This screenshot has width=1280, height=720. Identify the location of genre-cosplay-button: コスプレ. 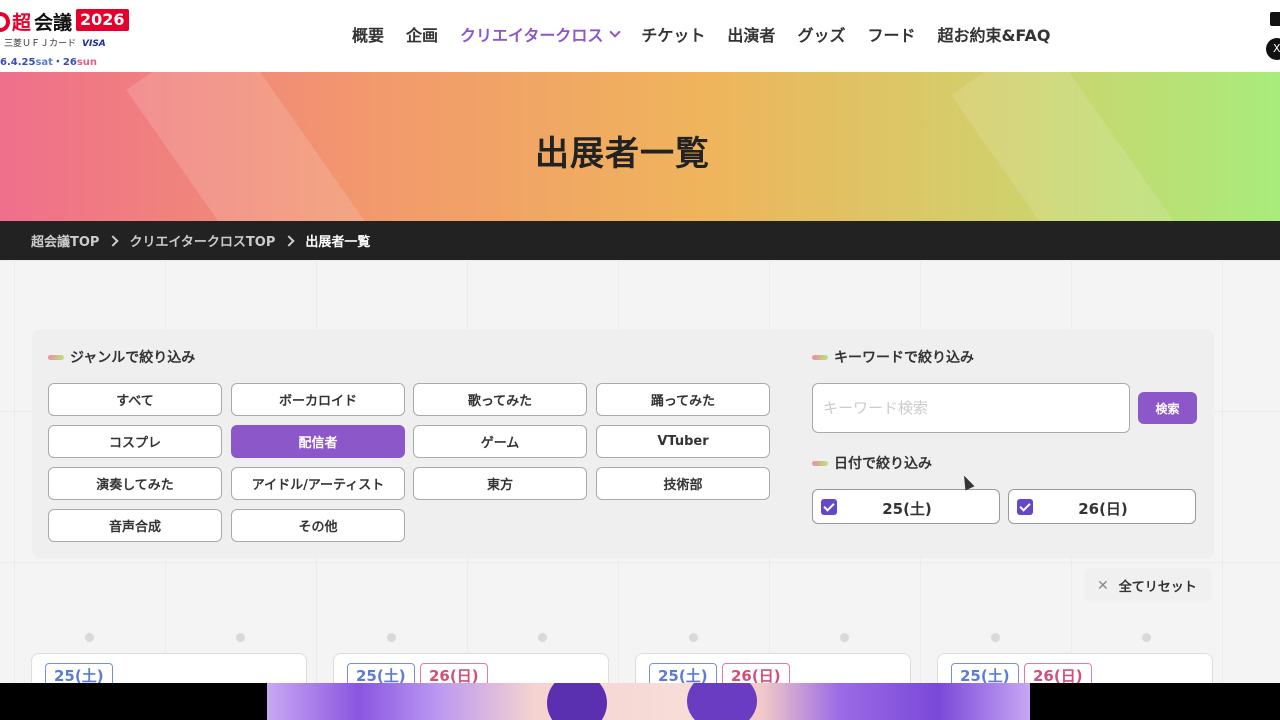
(135, 441).